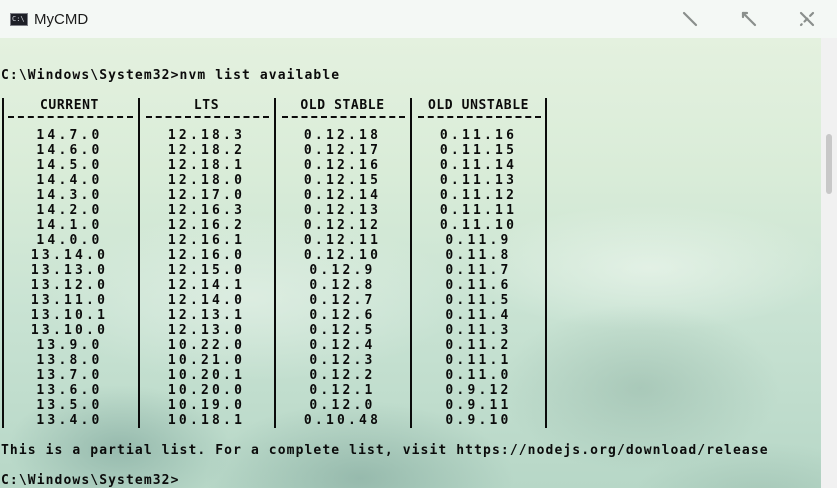  What do you see at coordinates (342, 255) in the screenshot?
I see `cell-old-stable: 0.12.10` at bounding box center [342, 255].